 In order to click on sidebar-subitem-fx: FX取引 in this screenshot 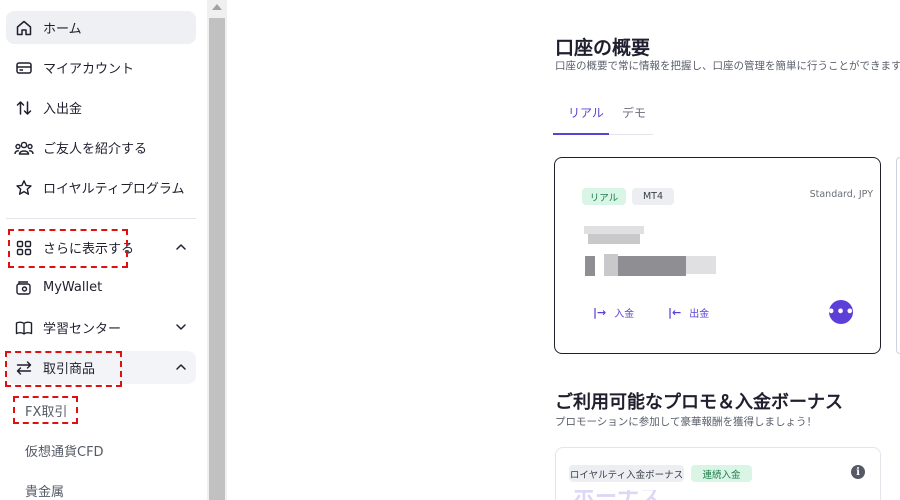, I will do `click(46, 410)`.